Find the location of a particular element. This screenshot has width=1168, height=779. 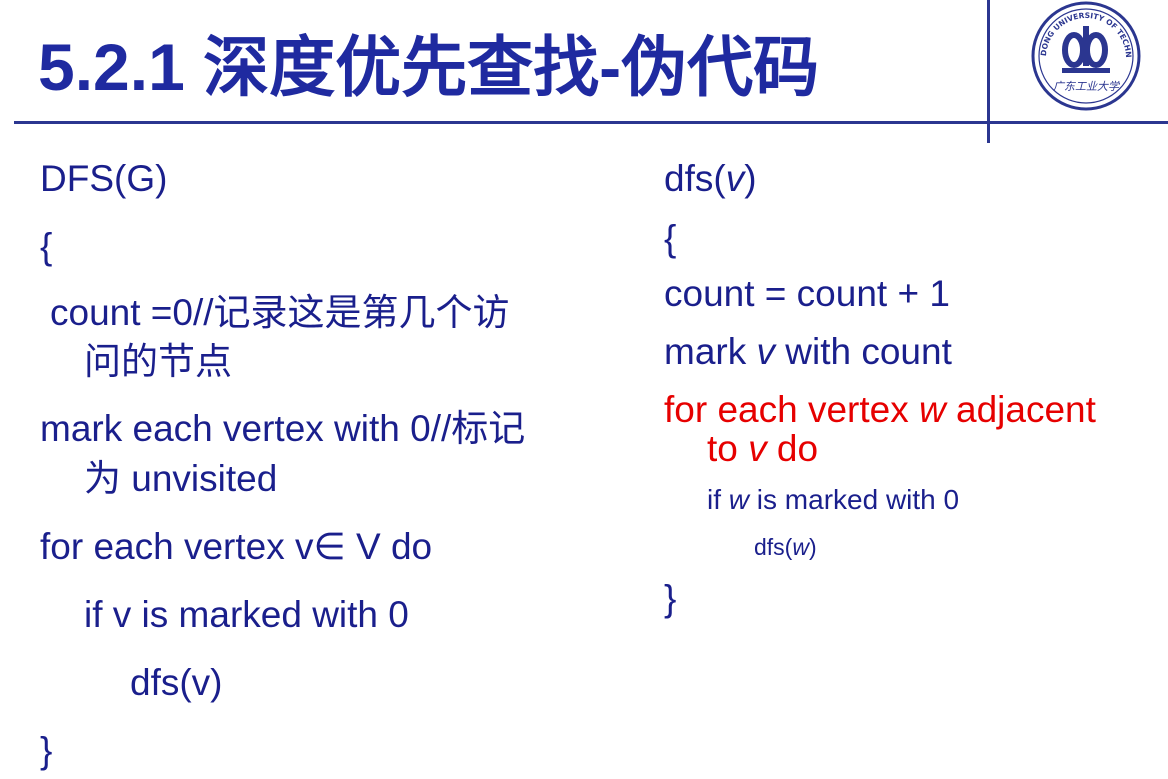

title-divider is located at coordinates (591, 122).